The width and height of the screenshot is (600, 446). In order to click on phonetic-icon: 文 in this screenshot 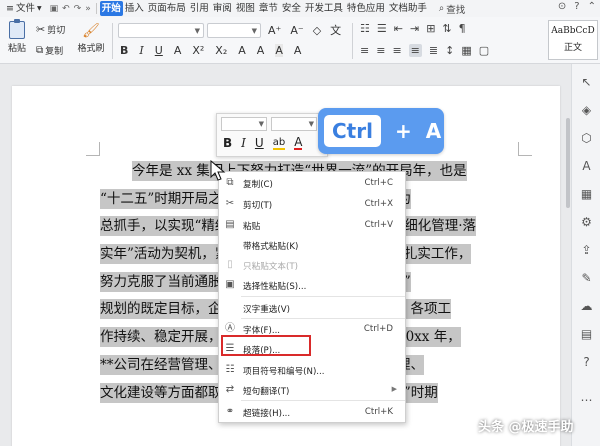, I will do `click(335, 30)`.